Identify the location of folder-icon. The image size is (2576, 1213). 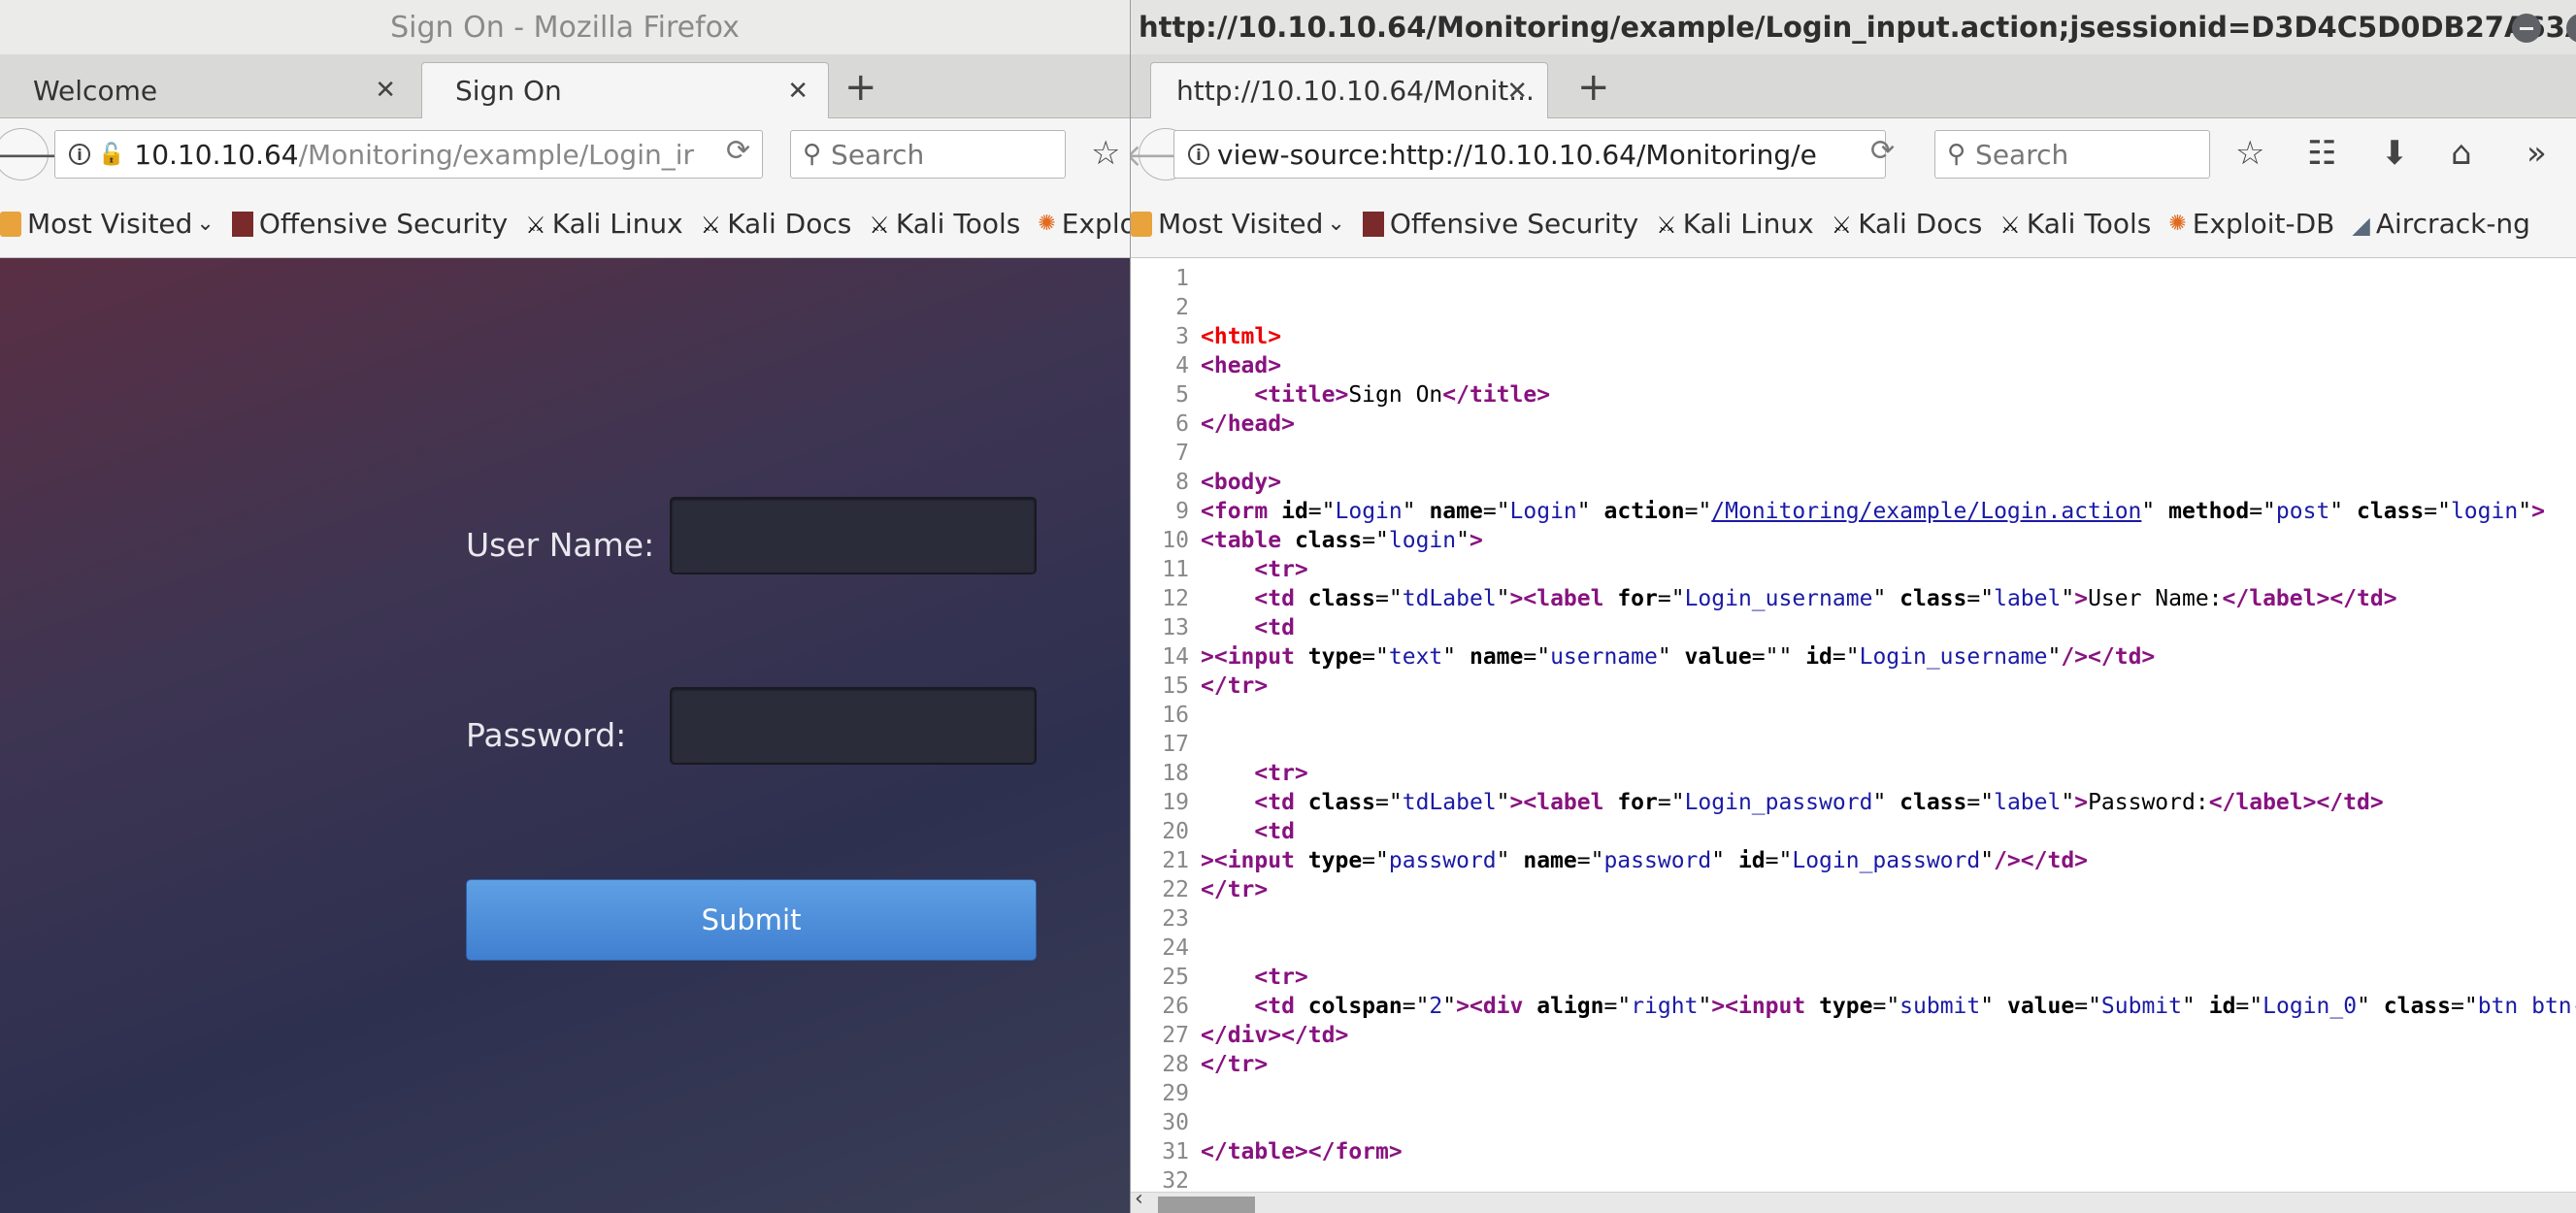
(1141, 224).